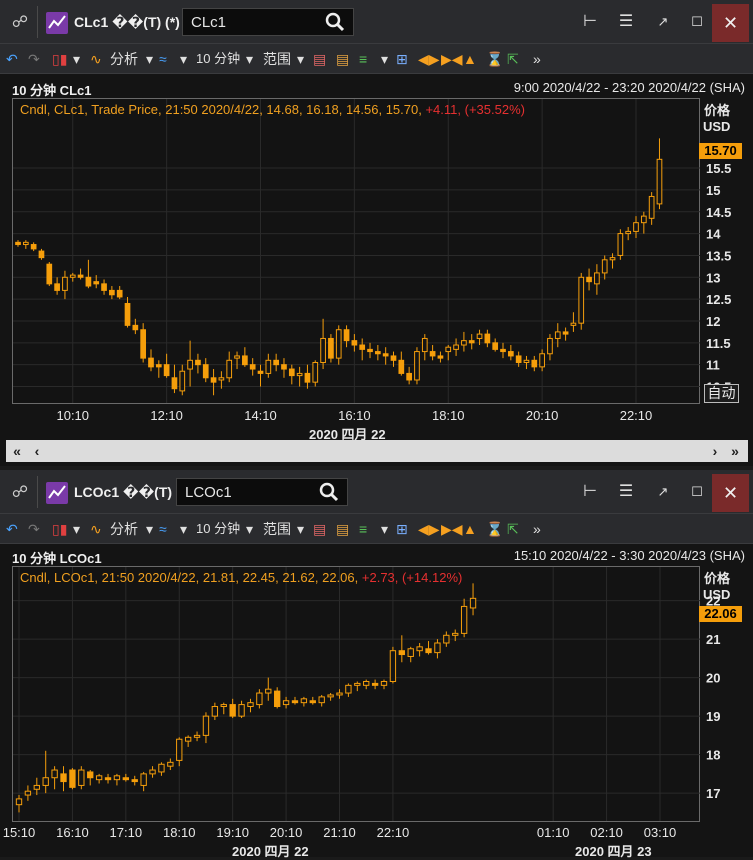 The height and width of the screenshot is (860, 753). What do you see at coordinates (713, 277) in the screenshot?
I see `y-tick-label: 13` at bounding box center [713, 277].